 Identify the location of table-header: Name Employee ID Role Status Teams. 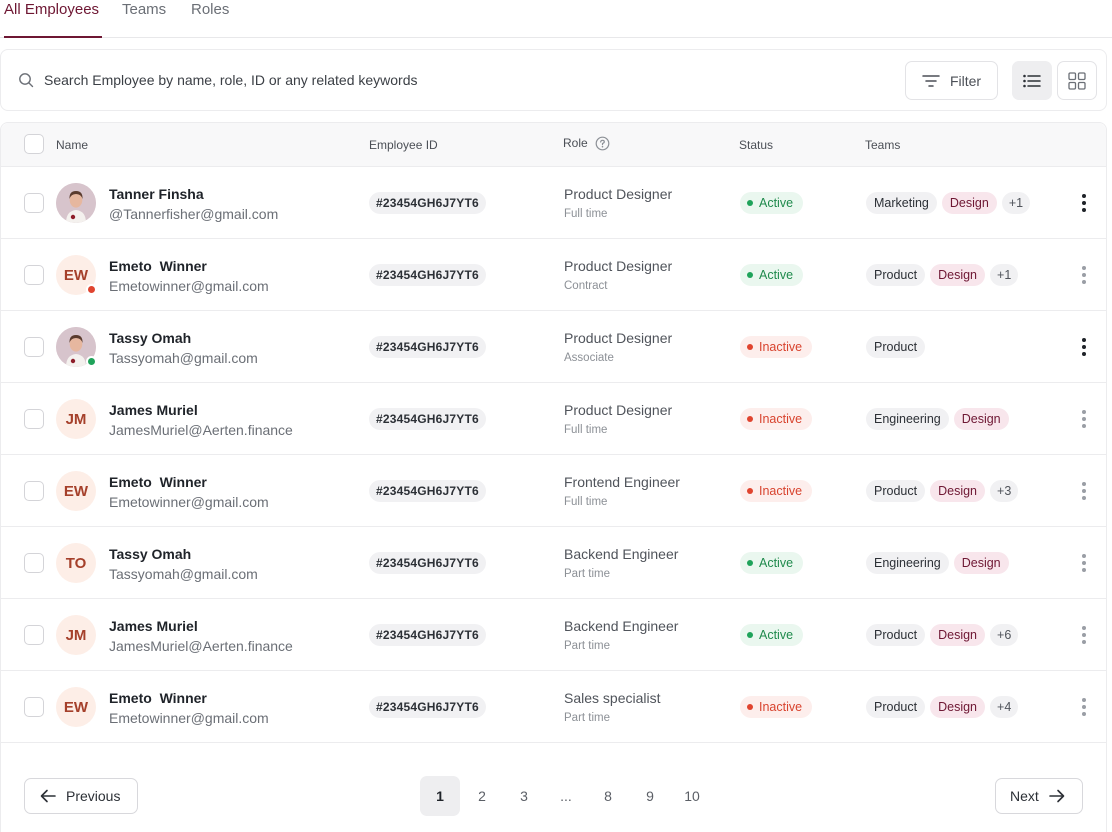
(553, 145).